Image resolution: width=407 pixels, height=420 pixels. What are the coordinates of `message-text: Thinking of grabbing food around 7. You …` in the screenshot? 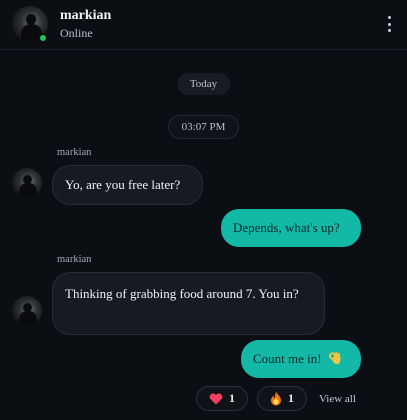 It's located at (182, 293).